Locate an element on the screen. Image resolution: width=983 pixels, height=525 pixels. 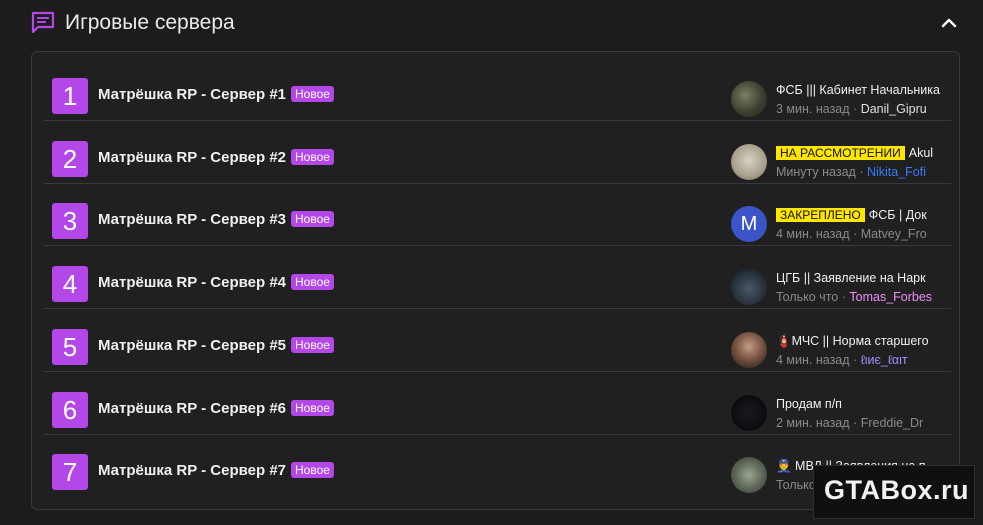
forum-title-link: Матрёшка RP - Сервер #4 Новое is located at coordinates (216, 282).